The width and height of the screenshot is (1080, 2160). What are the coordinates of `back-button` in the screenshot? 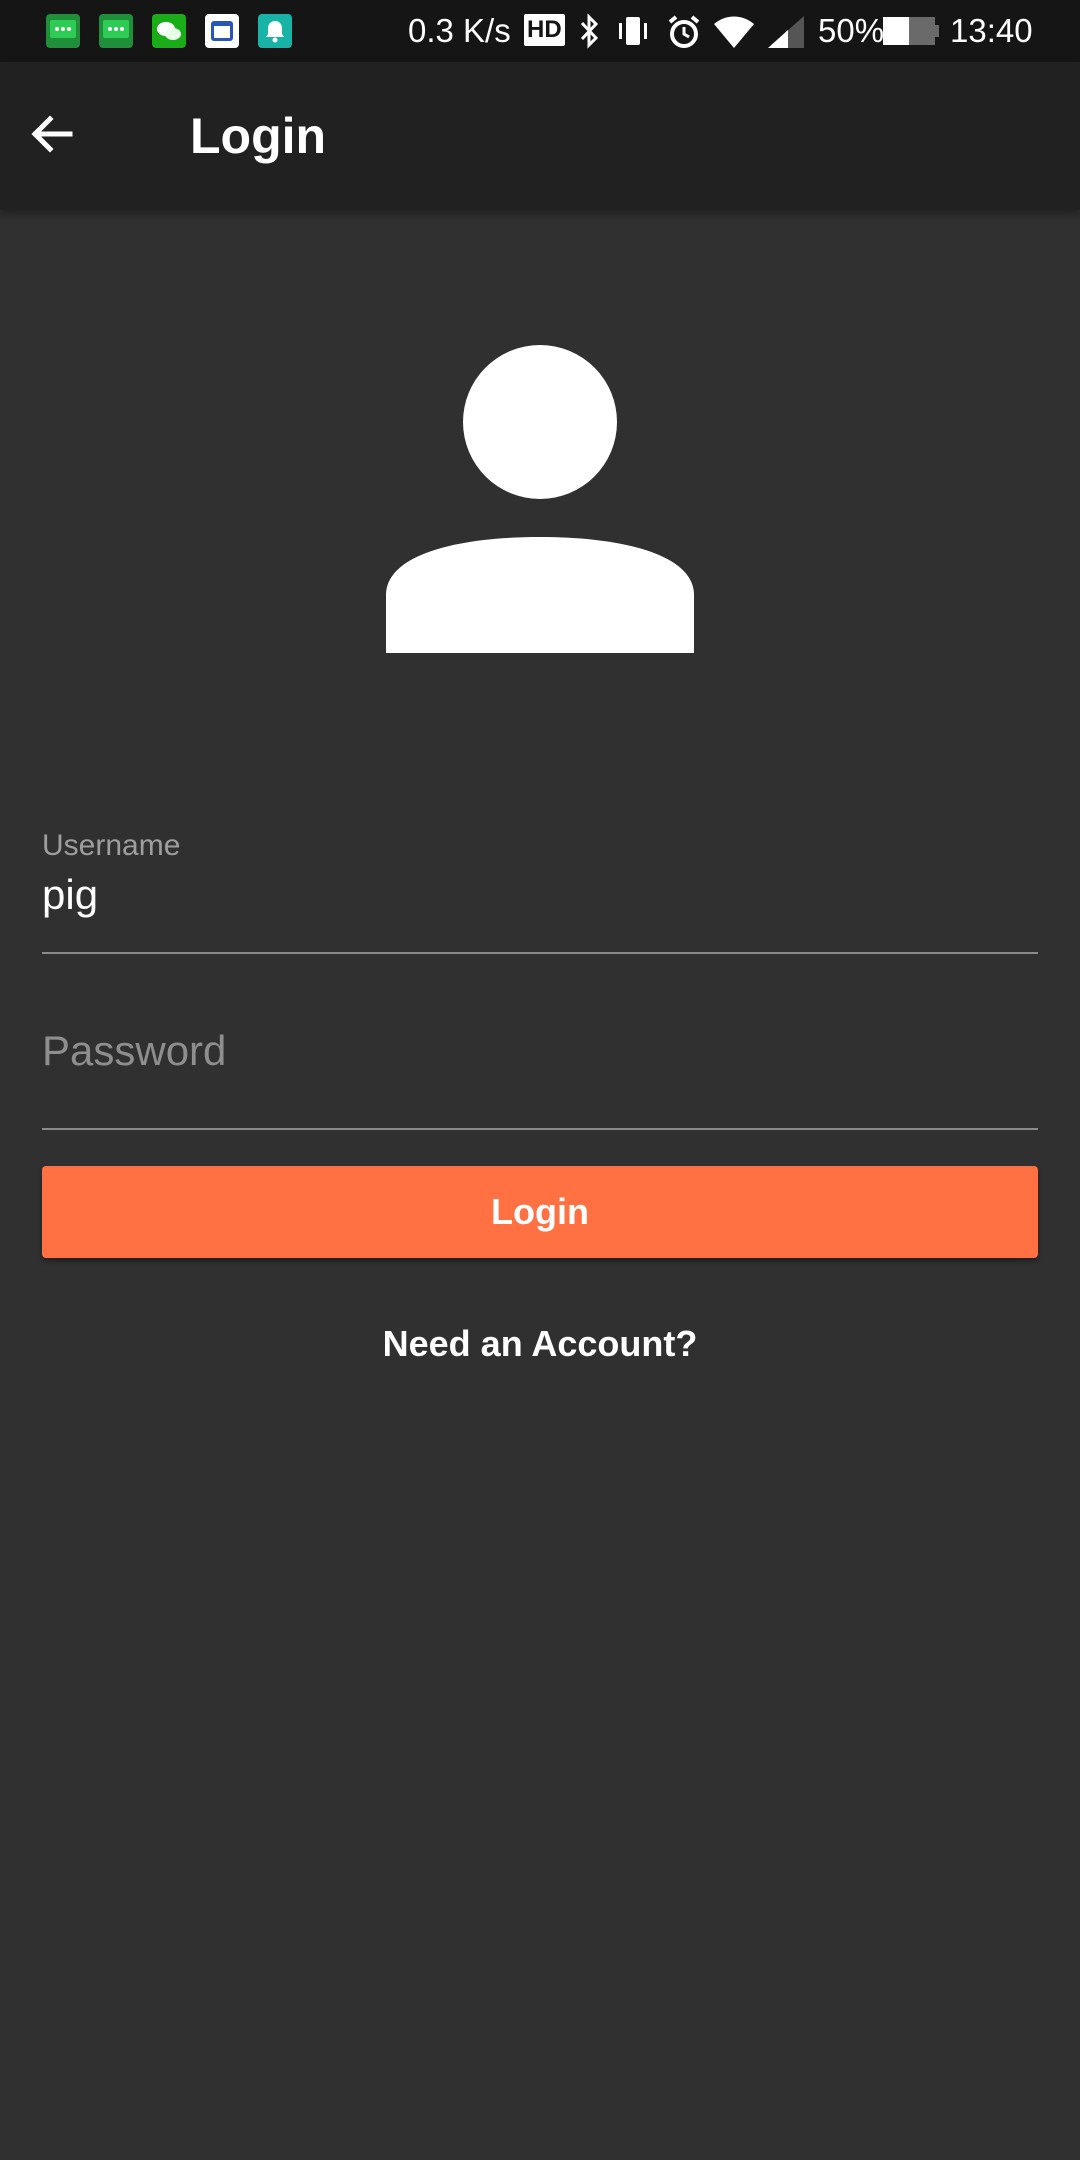 It's located at (73, 136).